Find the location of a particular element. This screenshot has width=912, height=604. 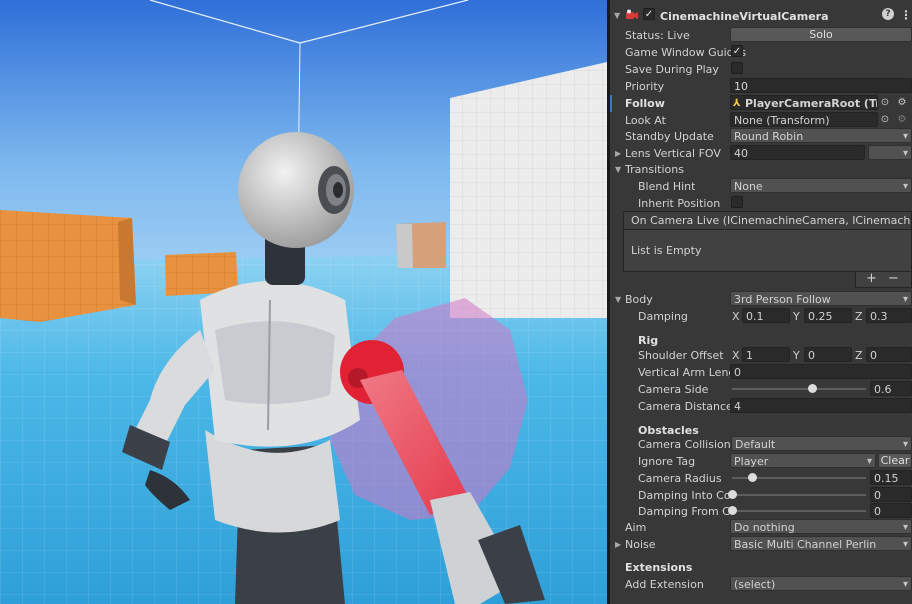

ignore-tag-dropdown: Player is located at coordinates (803, 460).